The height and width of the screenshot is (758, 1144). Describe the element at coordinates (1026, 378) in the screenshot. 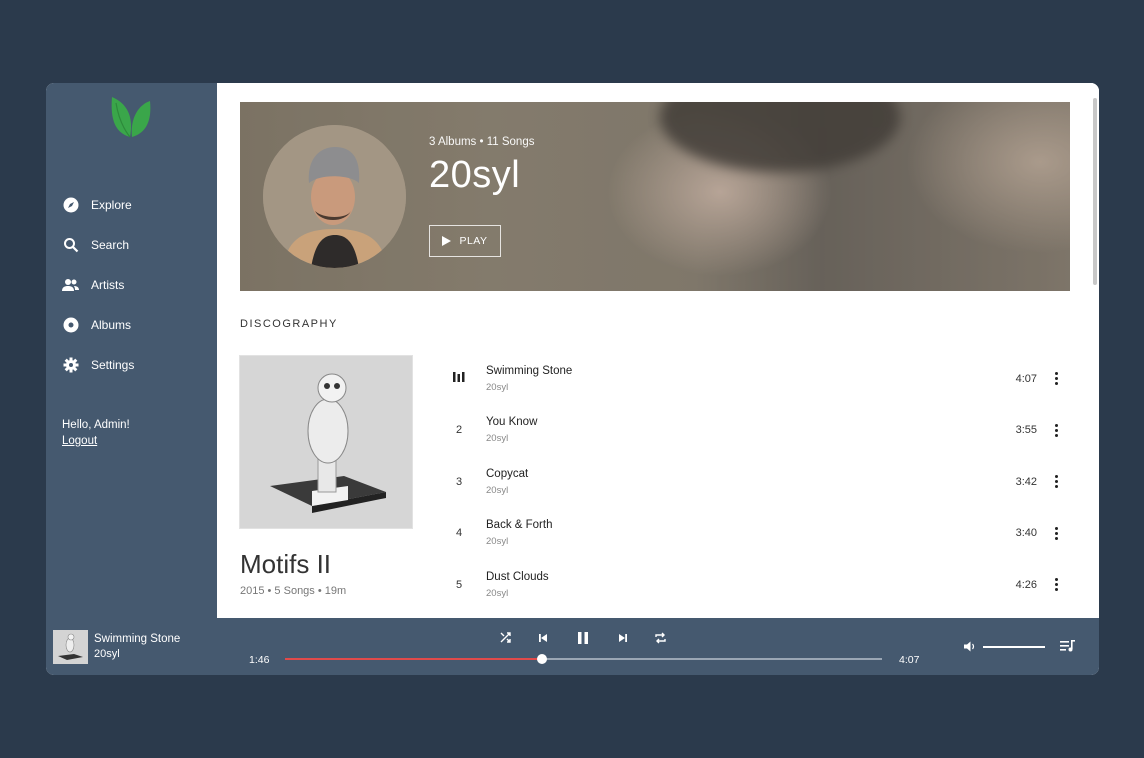

I see `track-duration: 4:07` at that location.